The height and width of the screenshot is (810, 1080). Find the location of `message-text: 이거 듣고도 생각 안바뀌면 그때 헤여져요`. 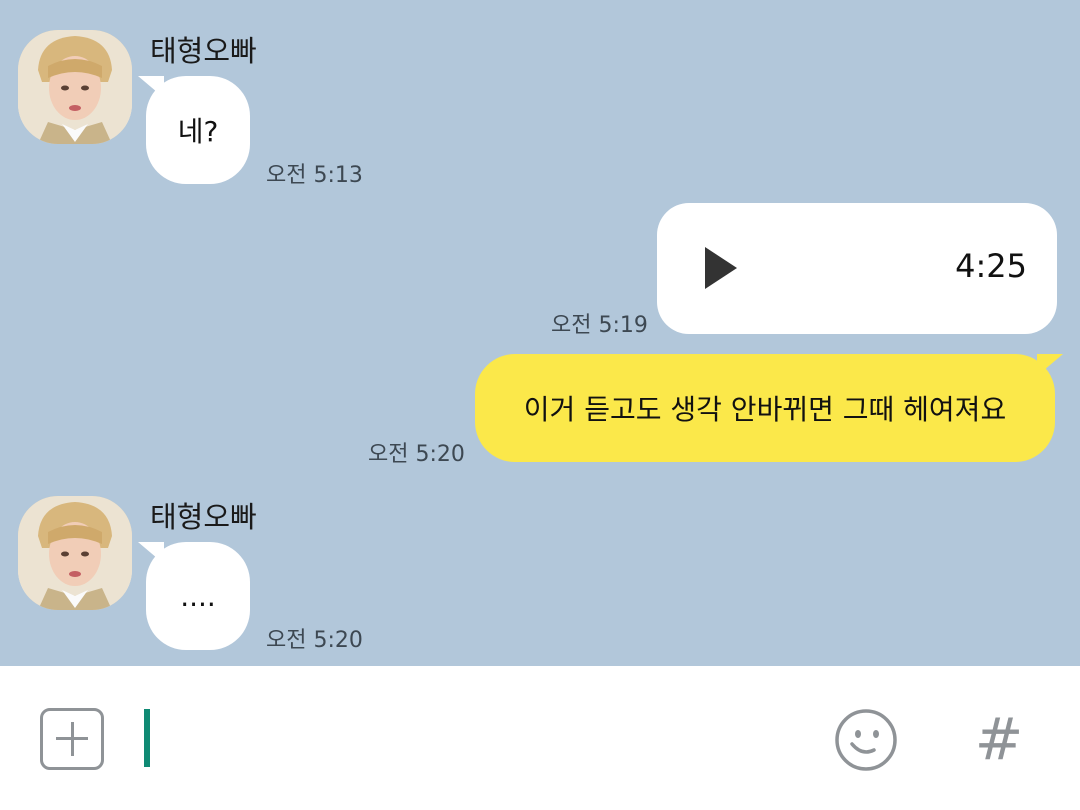

message-text: 이거 듣고도 생각 안바뀌면 그때 헤여져요 is located at coordinates (765, 409).